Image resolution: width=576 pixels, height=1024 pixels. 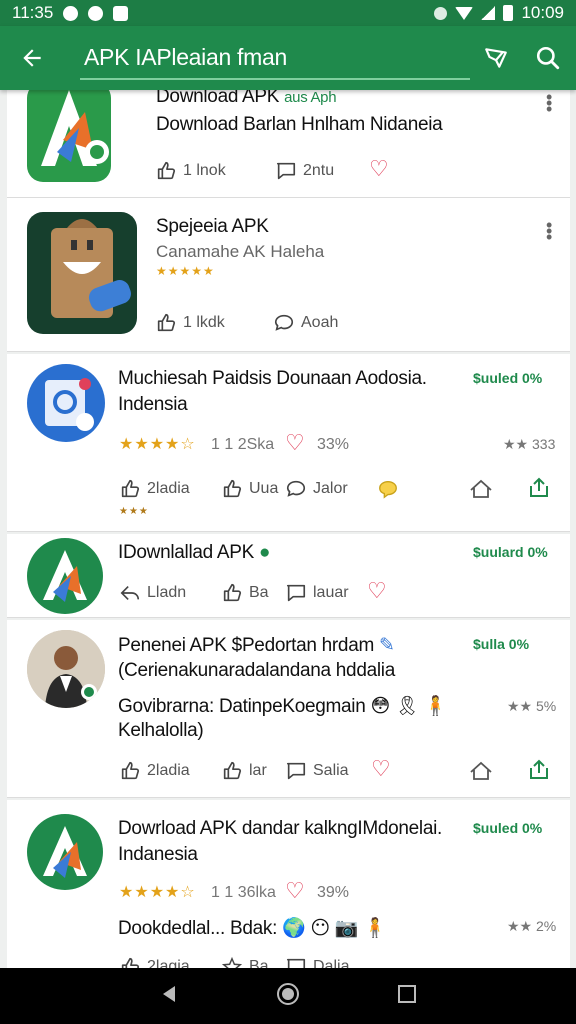 What do you see at coordinates (333, 892) in the screenshot?
I see `heart-percent: 39%` at bounding box center [333, 892].